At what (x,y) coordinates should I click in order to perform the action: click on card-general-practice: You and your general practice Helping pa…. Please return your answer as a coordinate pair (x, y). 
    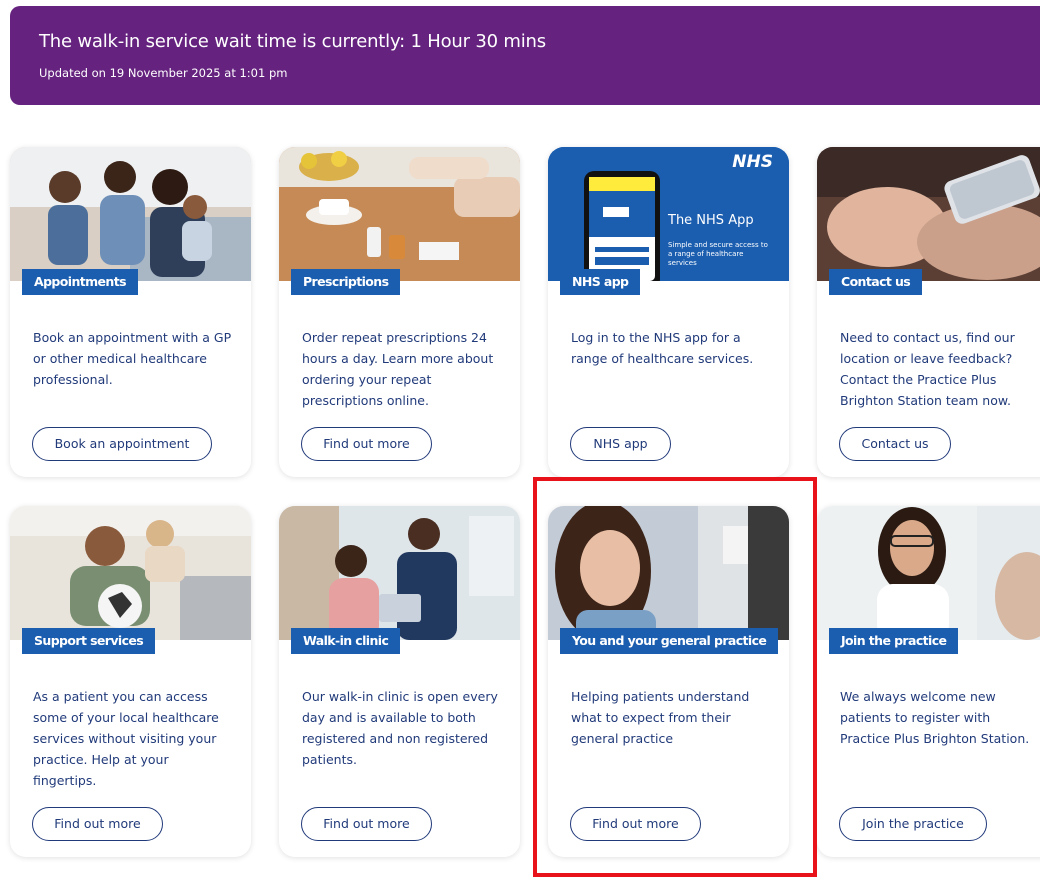
    Looking at the image, I should click on (668, 681).